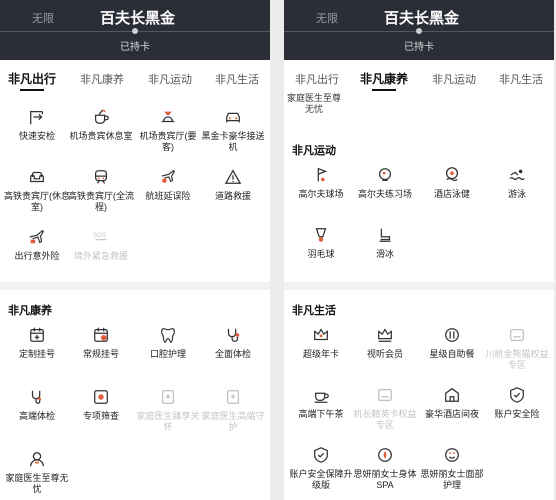  I want to click on item-label: 机场贵宾厅(要客), so click(168, 141).